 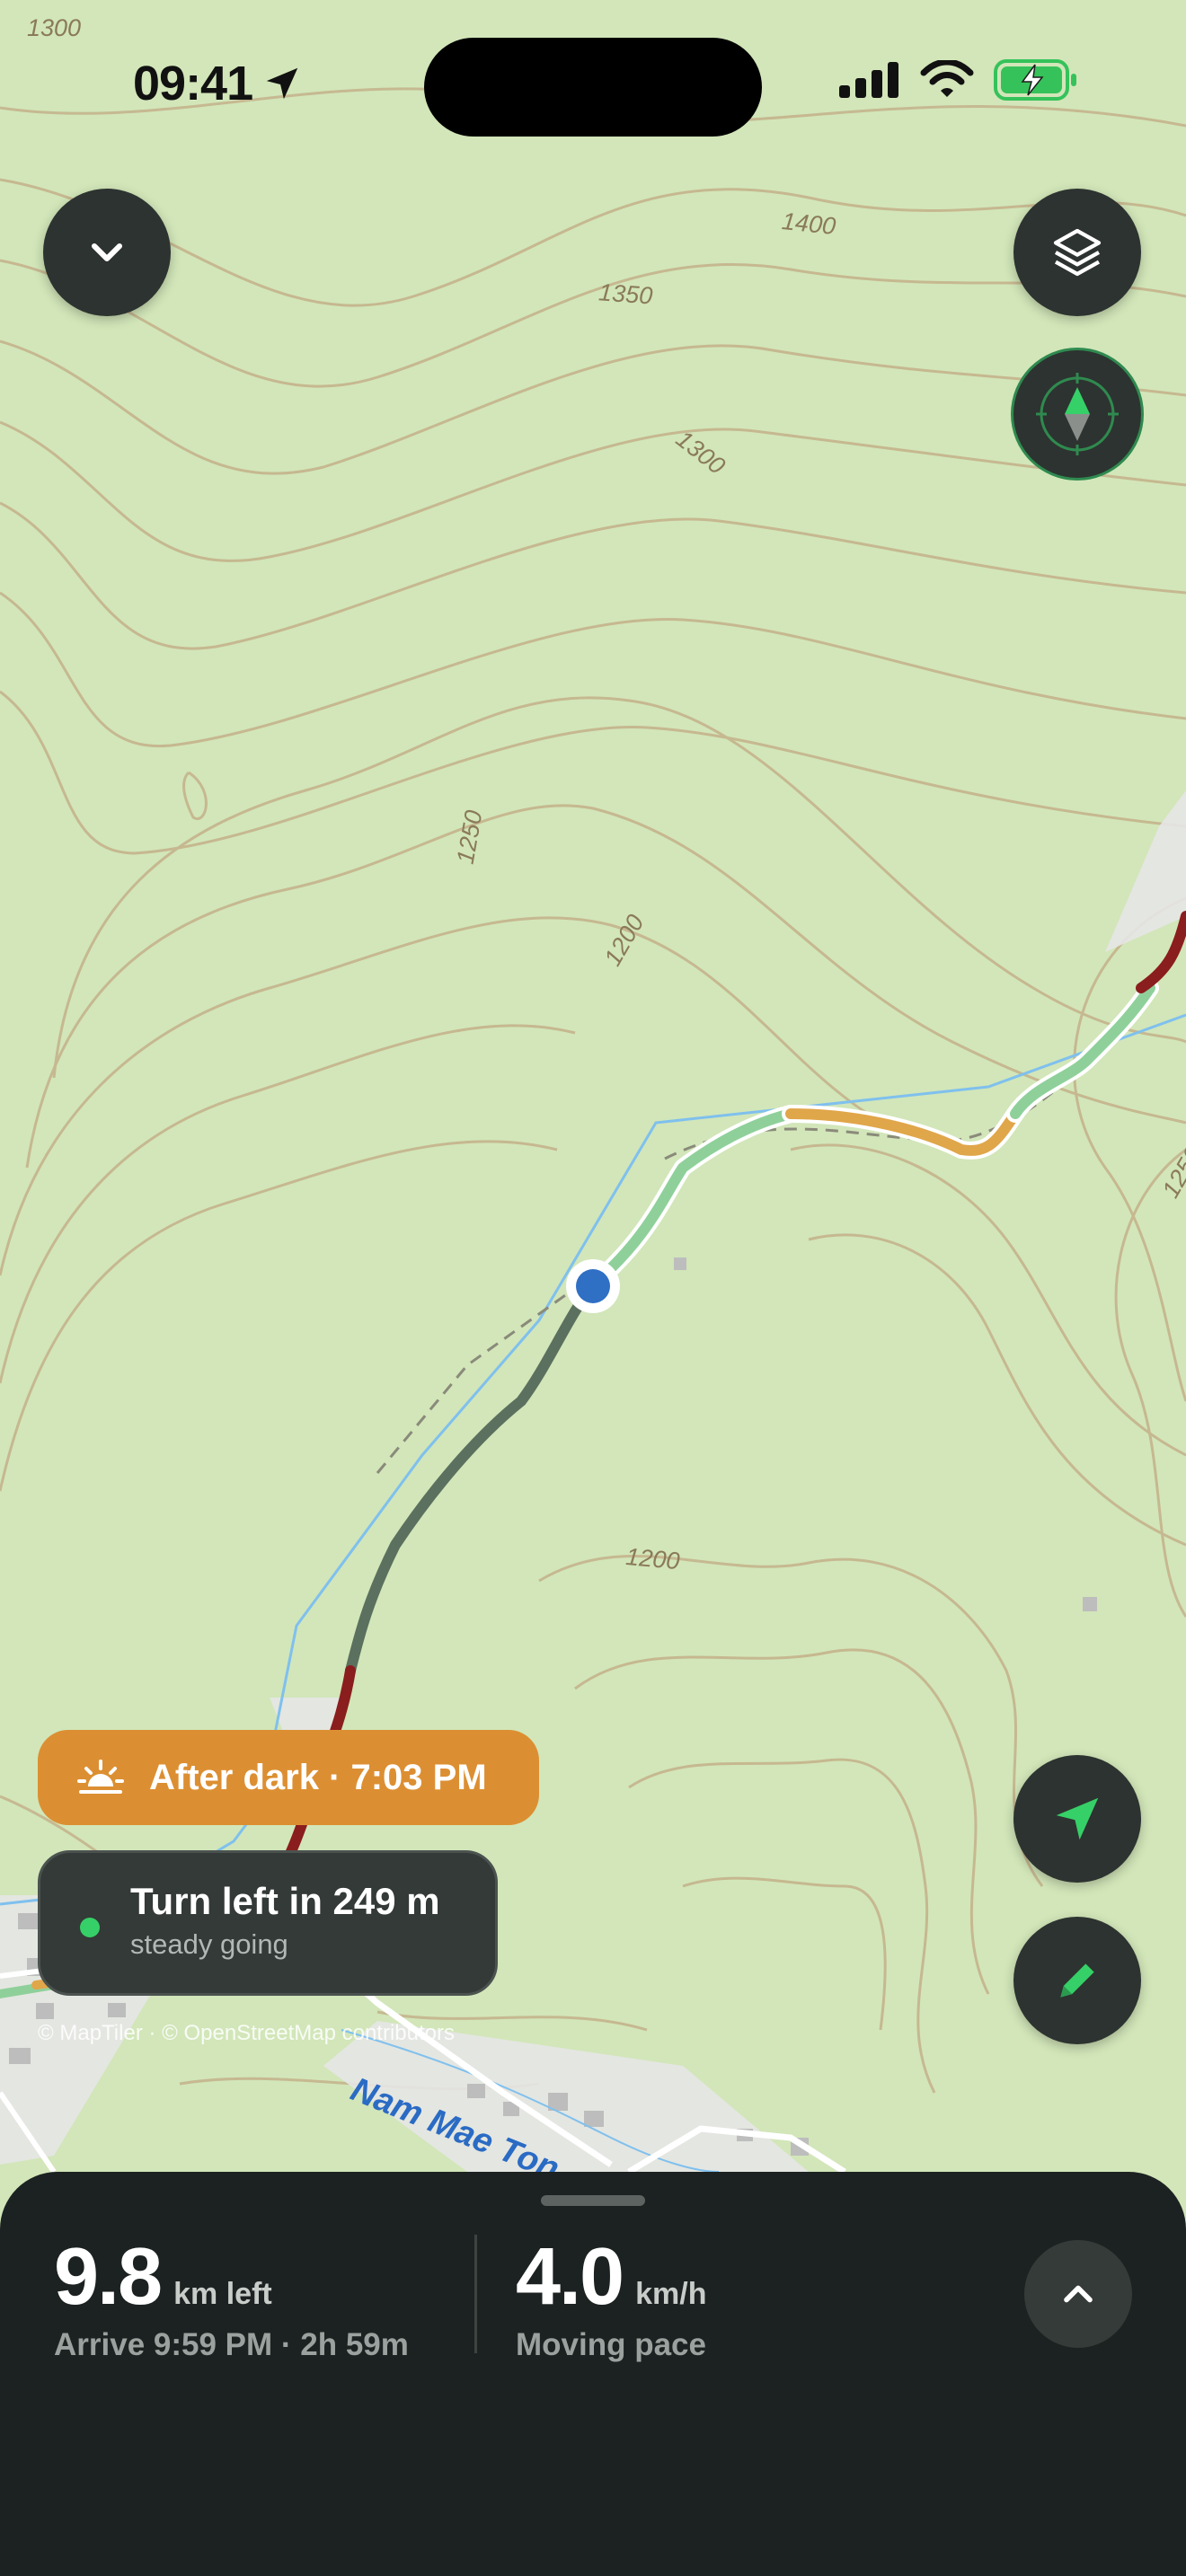 I want to click on expand-sheet-button, so click(x=1078, y=2294).